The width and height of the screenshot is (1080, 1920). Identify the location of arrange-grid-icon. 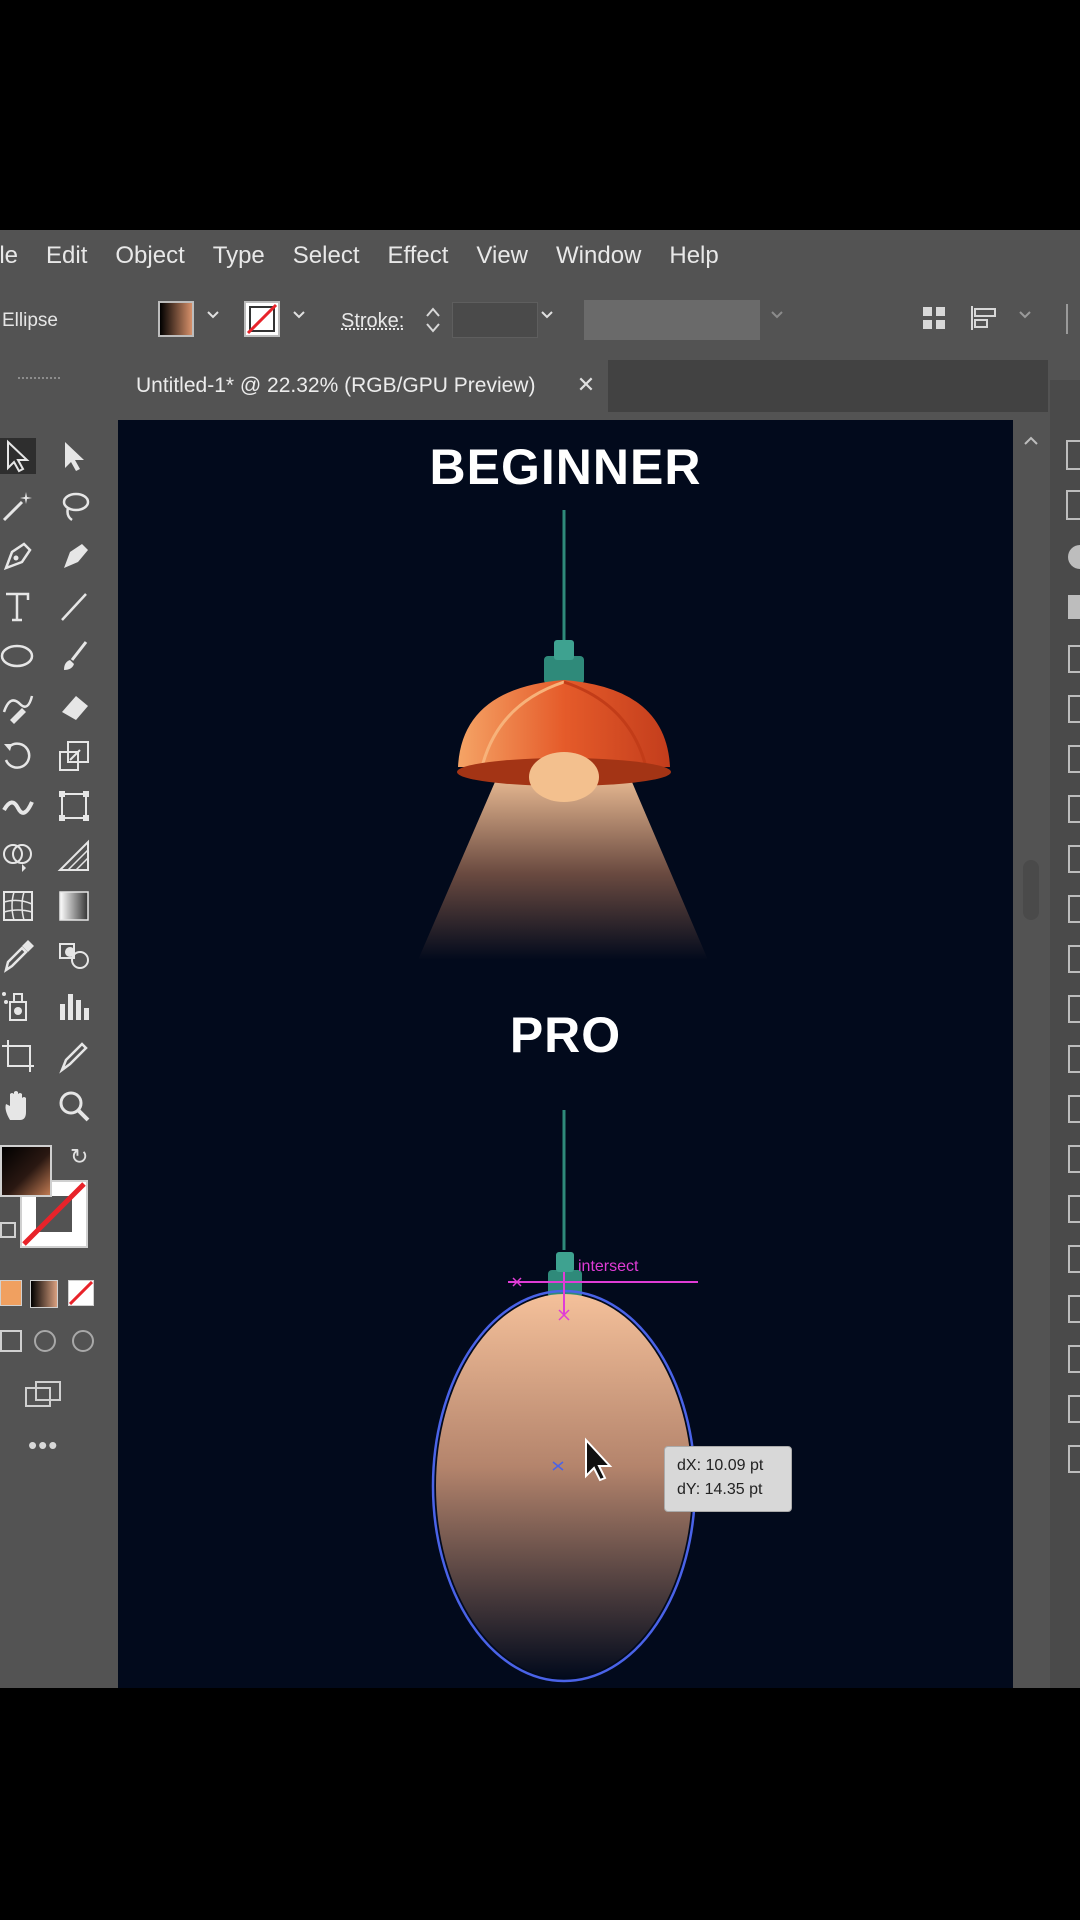
(934, 318).